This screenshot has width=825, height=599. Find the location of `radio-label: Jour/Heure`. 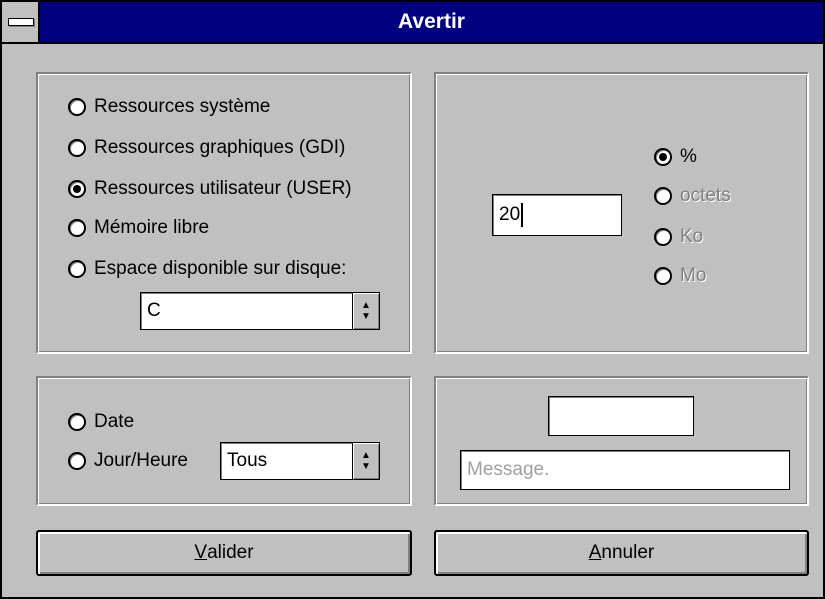

radio-label: Jour/Heure is located at coordinates (141, 460).